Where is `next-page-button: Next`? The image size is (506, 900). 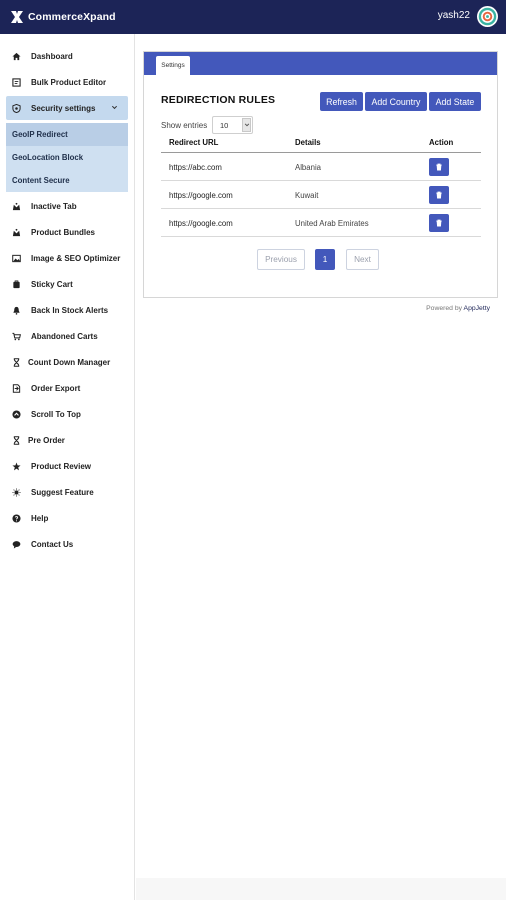
next-page-button: Next is located at coordinates (362, 259).